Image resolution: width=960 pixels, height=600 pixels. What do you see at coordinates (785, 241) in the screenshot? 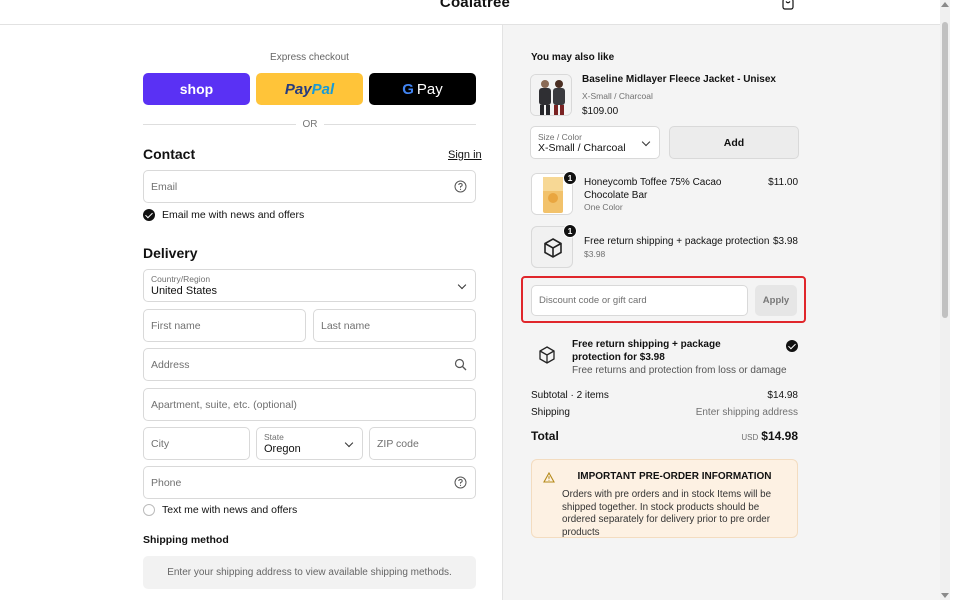
I see `cart-item-price: $3.98` at bounding box center [785, 241].